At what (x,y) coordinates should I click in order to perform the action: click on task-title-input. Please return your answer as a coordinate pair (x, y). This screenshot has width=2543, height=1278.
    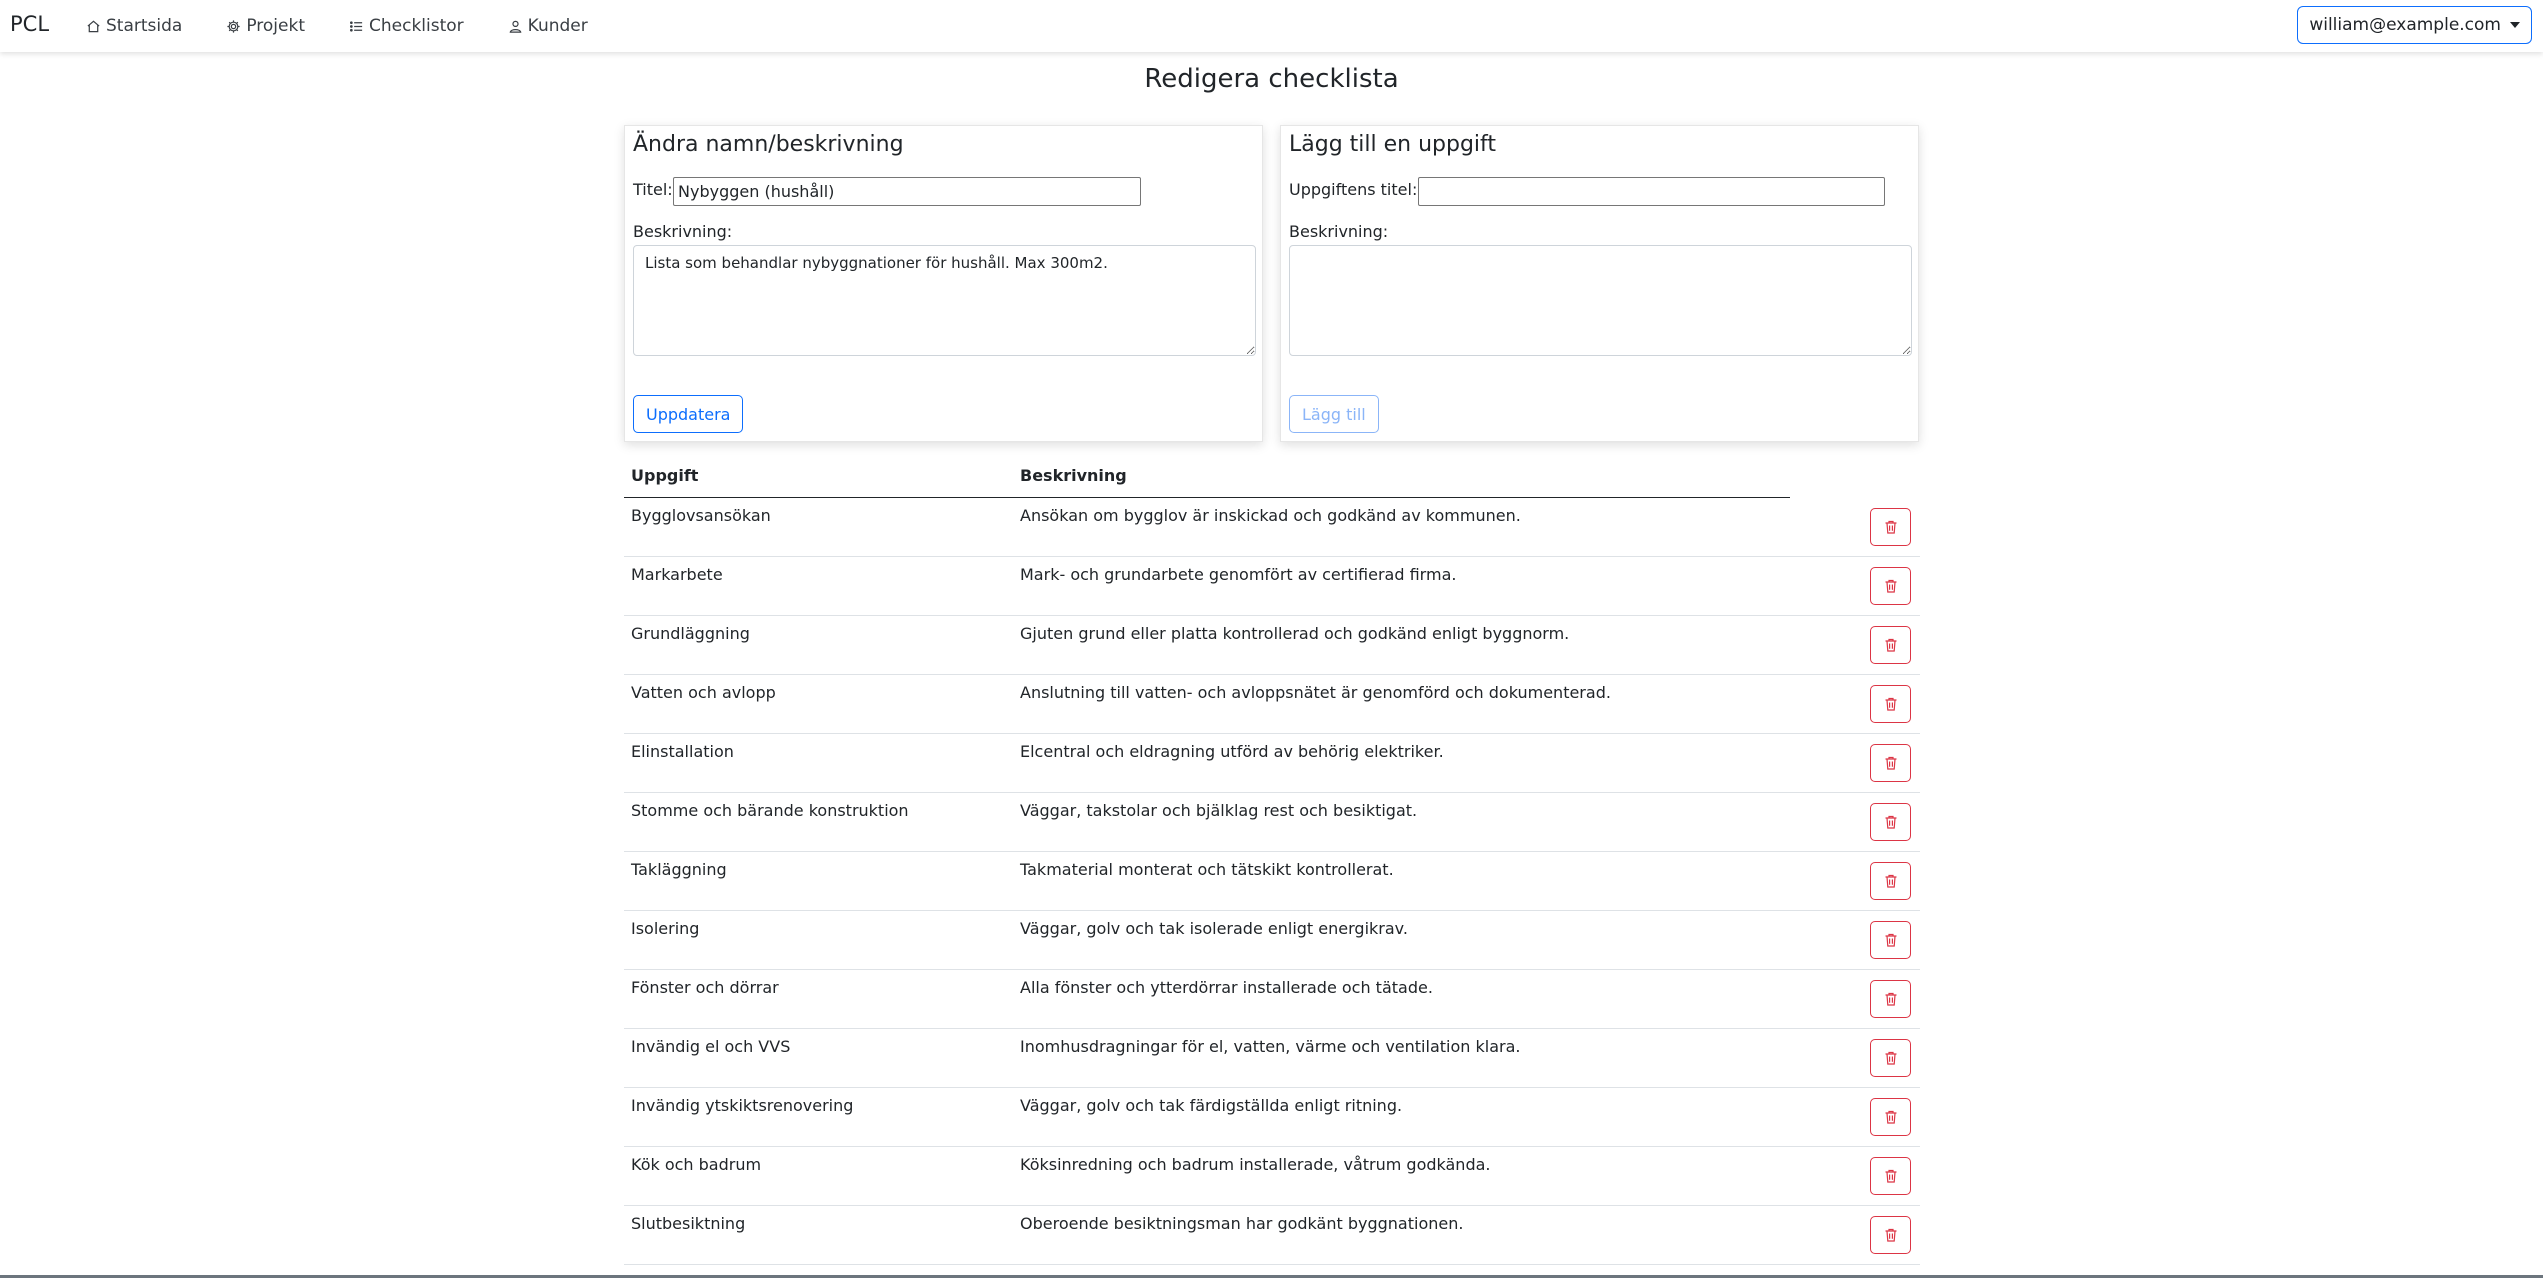
    Looking at the image, I should click on (1651, 191).